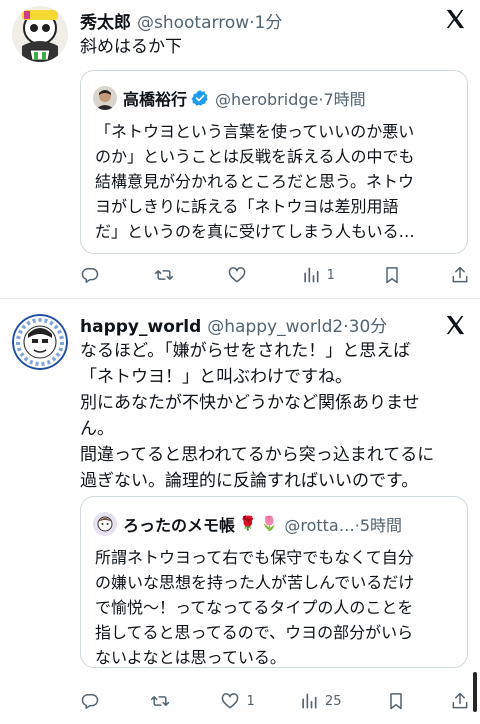  What do you see at coordinates (255, 181) in the screenshot?
I see `quoted-text-line: 結構意見が分かれるところだと思う。ネトウ` at bounding box center [255, 181].